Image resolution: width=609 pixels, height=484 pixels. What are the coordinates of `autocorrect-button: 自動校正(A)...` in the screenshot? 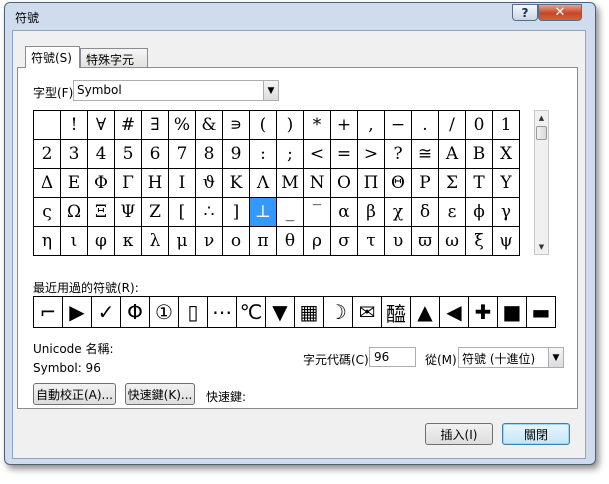 It's located at (74, 394).